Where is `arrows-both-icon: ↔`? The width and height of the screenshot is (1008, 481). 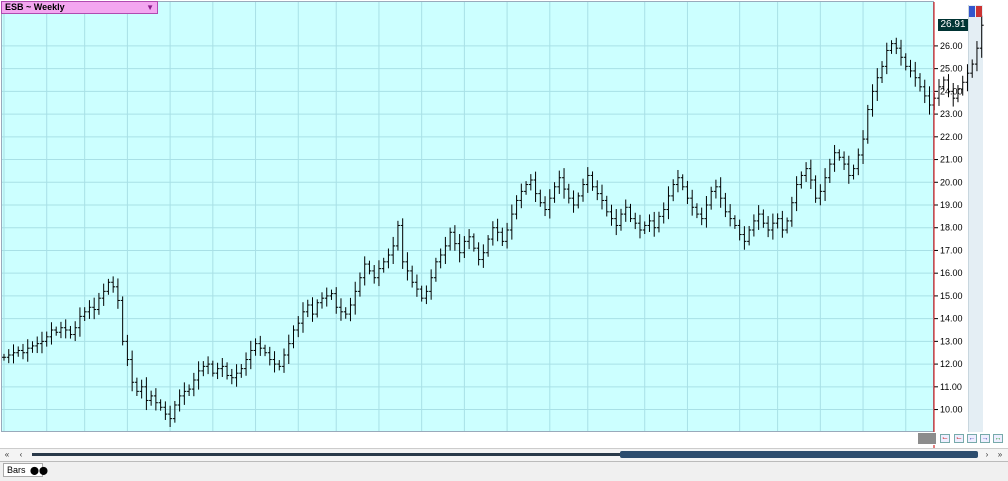
arrows-both-icon: ↔ is located at coordinates (998, 438).